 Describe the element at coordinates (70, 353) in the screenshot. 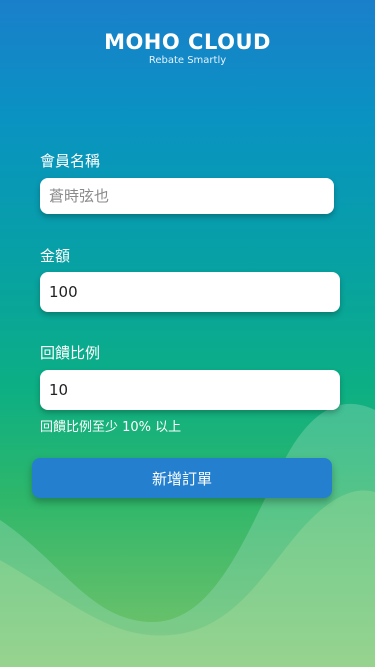

I see `rebate-ratio-label: 回饋比例` at that location.